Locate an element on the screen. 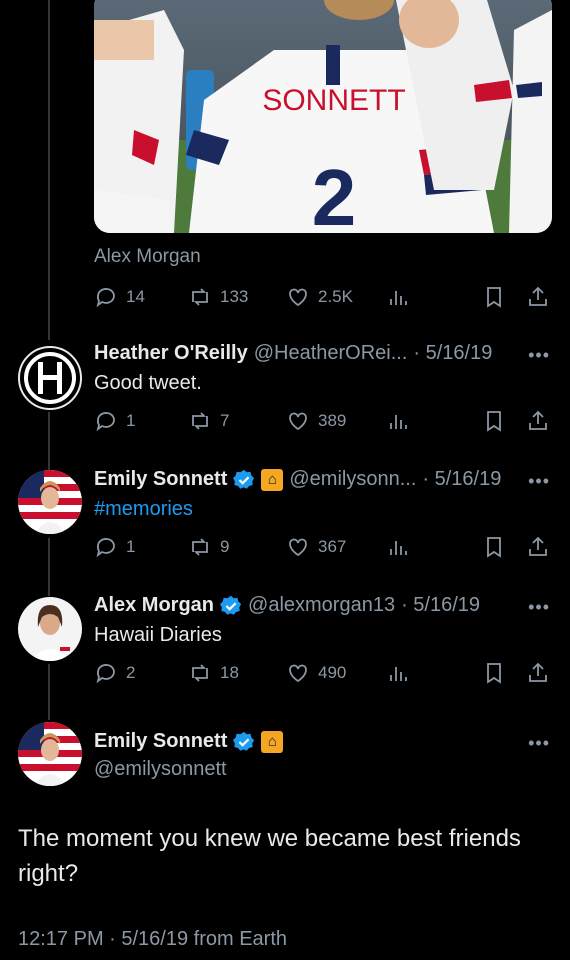 The height and width of the screenshot is (960, 570). jersey-number: 2 is located at coordinates (334, 193).